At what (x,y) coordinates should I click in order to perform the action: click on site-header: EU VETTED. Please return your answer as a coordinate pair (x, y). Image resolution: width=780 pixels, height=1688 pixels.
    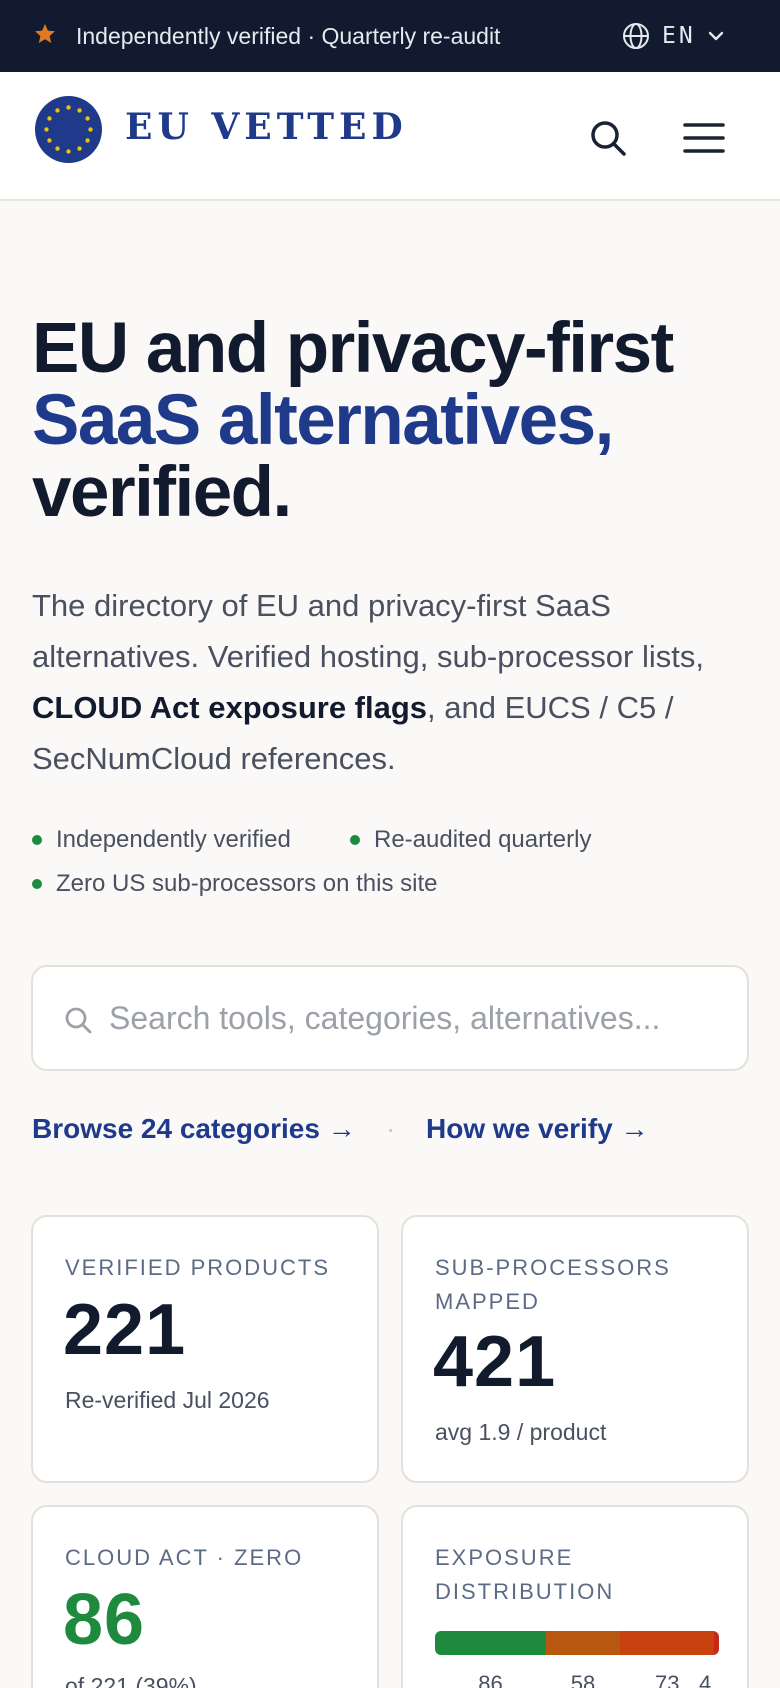
    Looking at the image, I should click on (390, 136).